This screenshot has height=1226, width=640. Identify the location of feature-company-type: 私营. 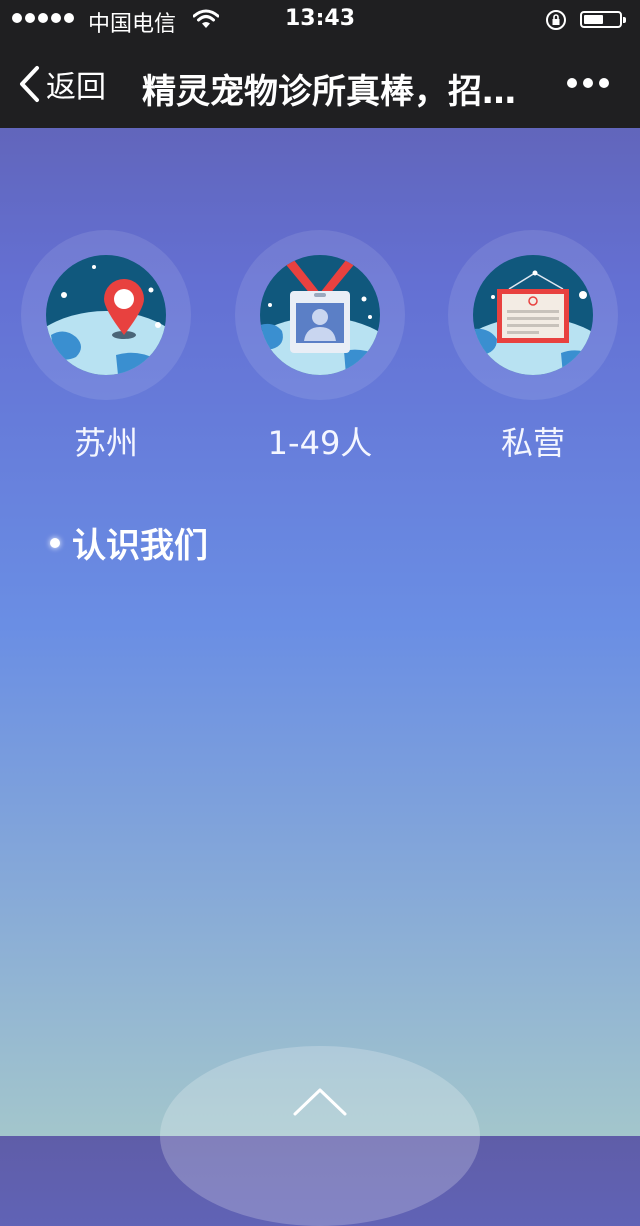
(533, 346).